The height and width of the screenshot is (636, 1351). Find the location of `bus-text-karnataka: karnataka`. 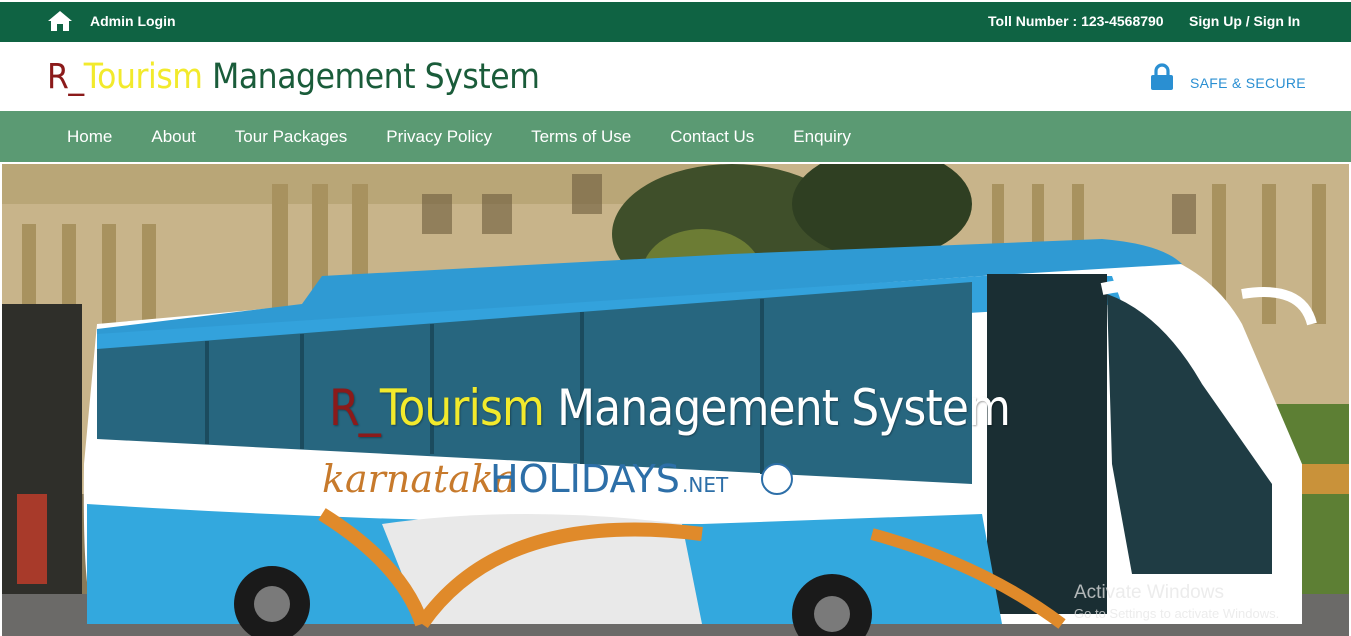

bus-text-karnataka: karnataka is located at coordinates (419, 479).